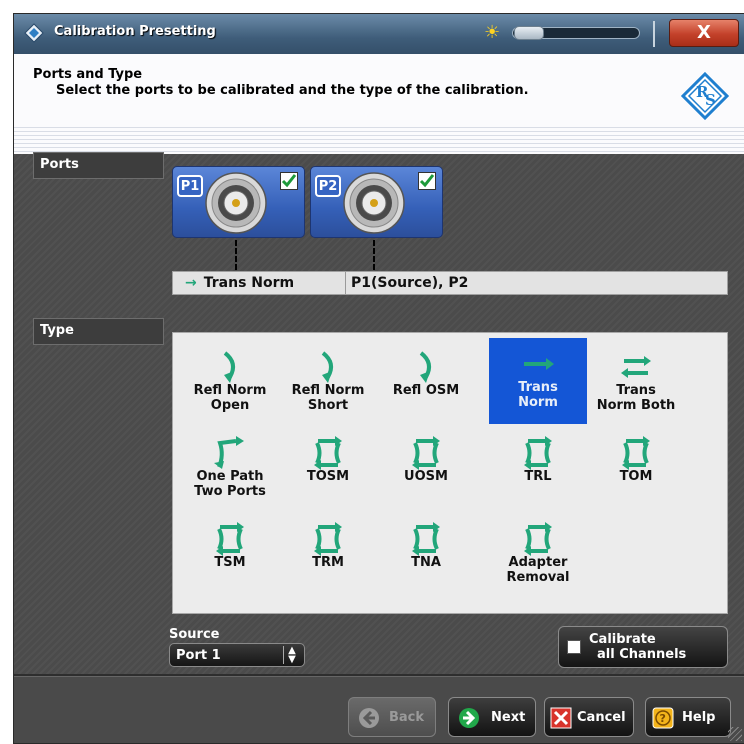 This screenshot has height=744, width=744. What do you see at coordinates (237, 655) in the screenshot?
I see `source-select: Port 1 ▲ ▼` at bounding box center [237, 655].